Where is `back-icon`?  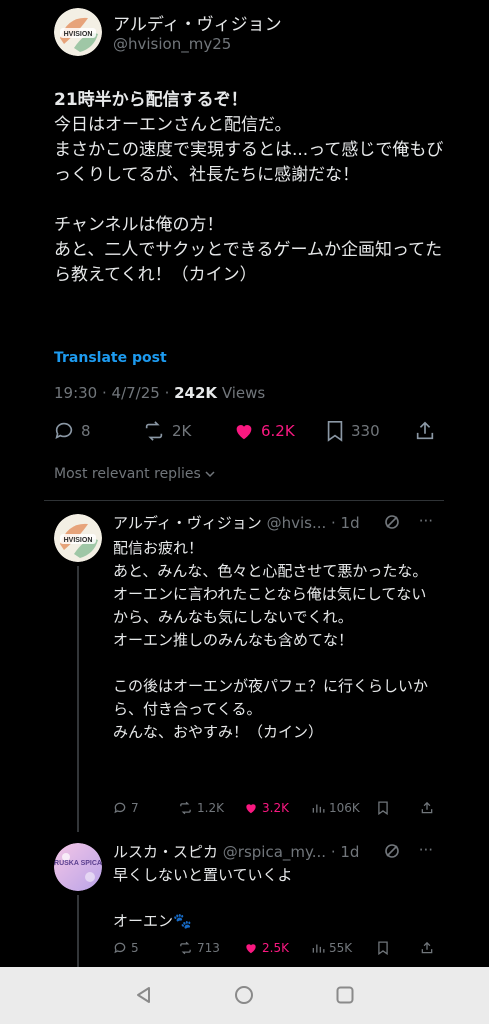
back-icon is located at coordinates (144, 995).